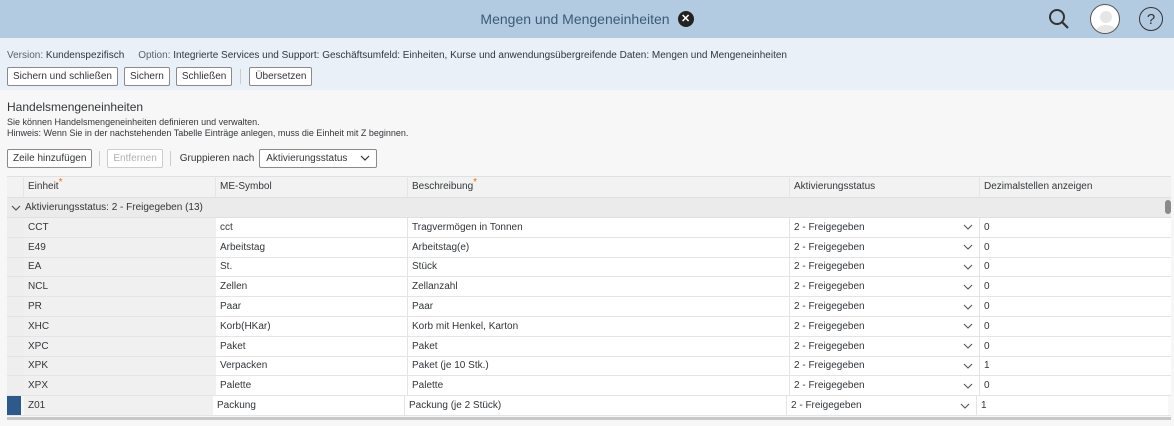 The width and height of the screenshot is (1174, 426). What do you see at coordinates (217, 158) in the screenshot?
I see `group-by-label: Gruppieren nach` at bounding box center [217, 158].